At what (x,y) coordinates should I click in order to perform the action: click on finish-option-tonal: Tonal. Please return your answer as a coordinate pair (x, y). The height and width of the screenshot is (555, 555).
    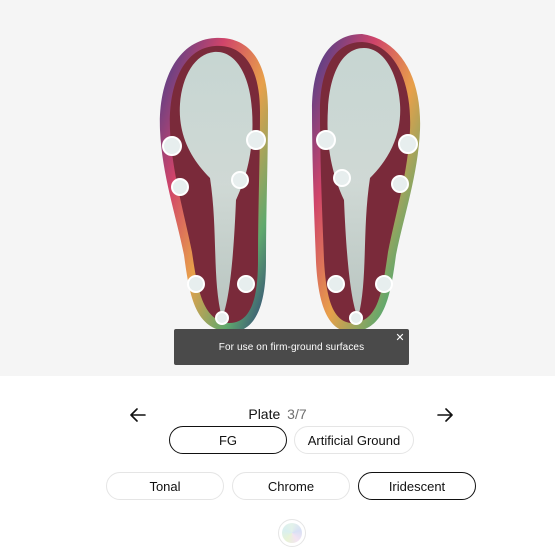
    Looking at the image, I should click on (165, 486).